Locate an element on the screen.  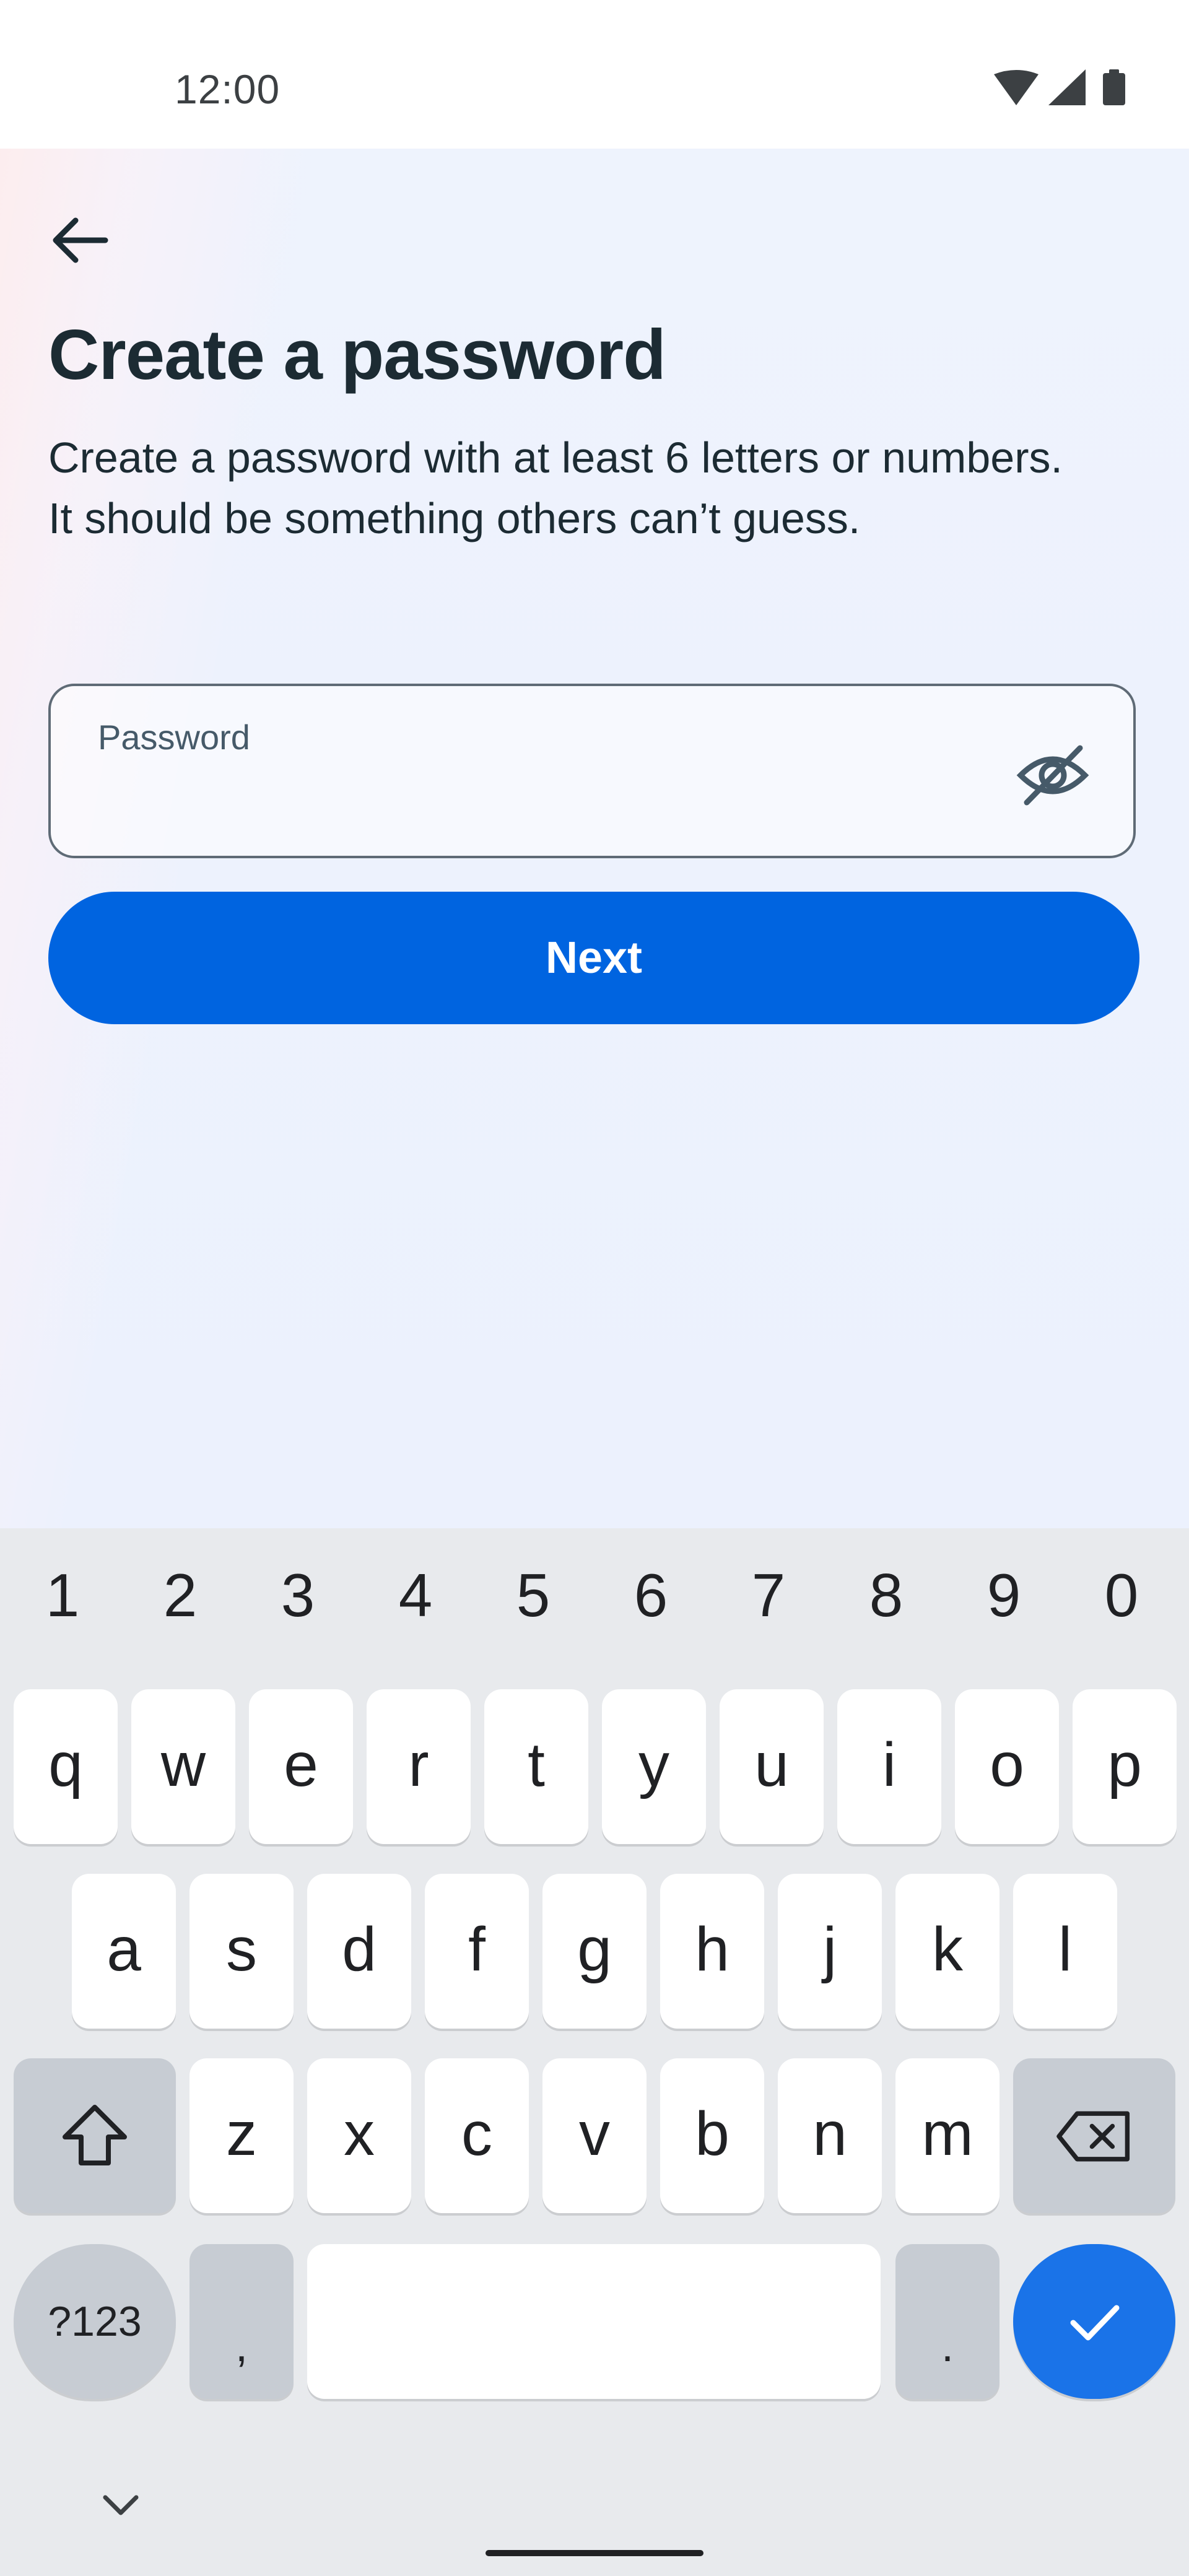
status-bar: 12:00 is located at coordinates (594, 74).